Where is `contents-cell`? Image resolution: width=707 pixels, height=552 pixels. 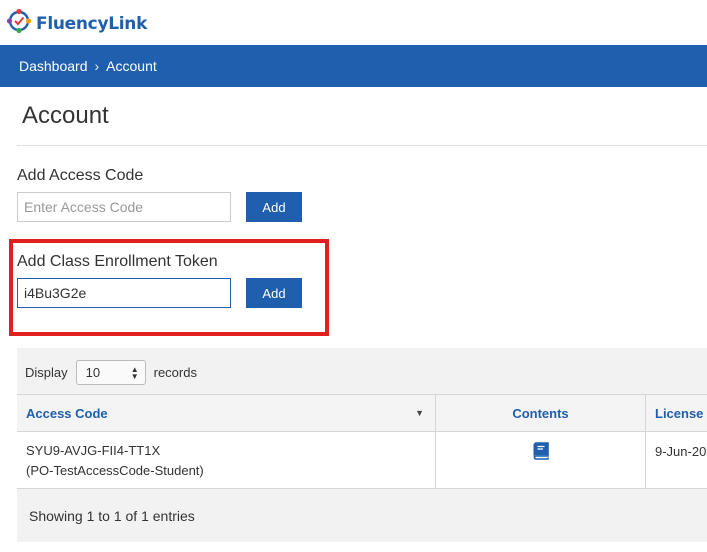 contents-cell is located at coordinates (541, 460).